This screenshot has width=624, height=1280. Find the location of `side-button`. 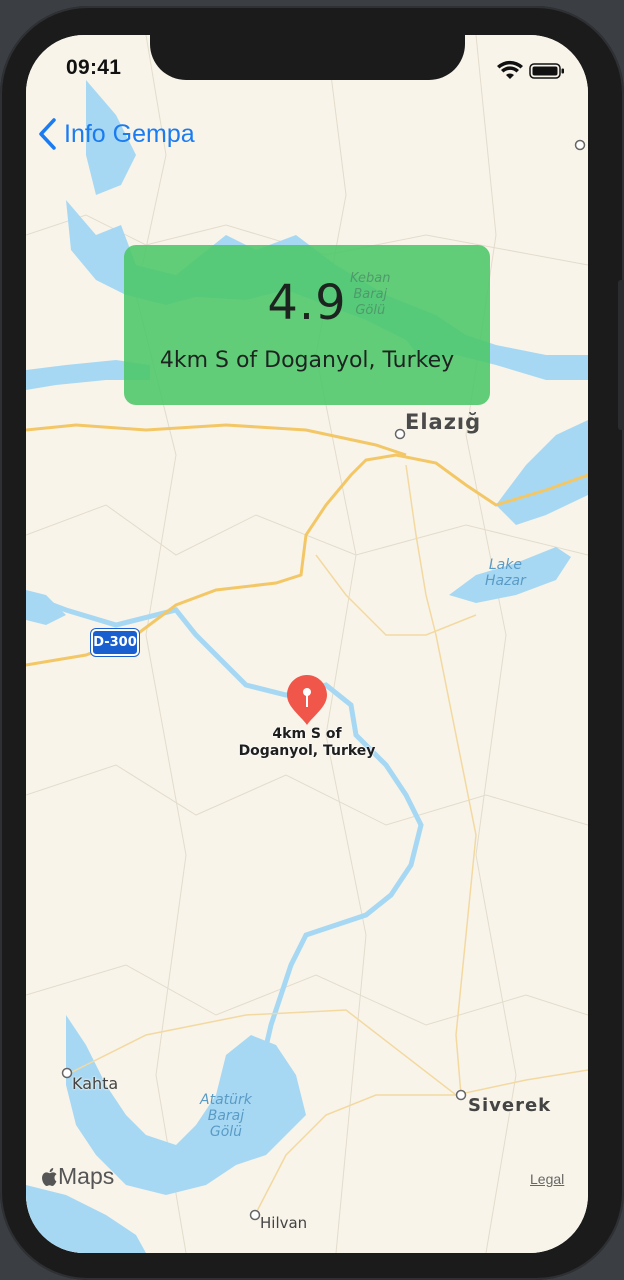

side-button is located at coordinates (621, 355).